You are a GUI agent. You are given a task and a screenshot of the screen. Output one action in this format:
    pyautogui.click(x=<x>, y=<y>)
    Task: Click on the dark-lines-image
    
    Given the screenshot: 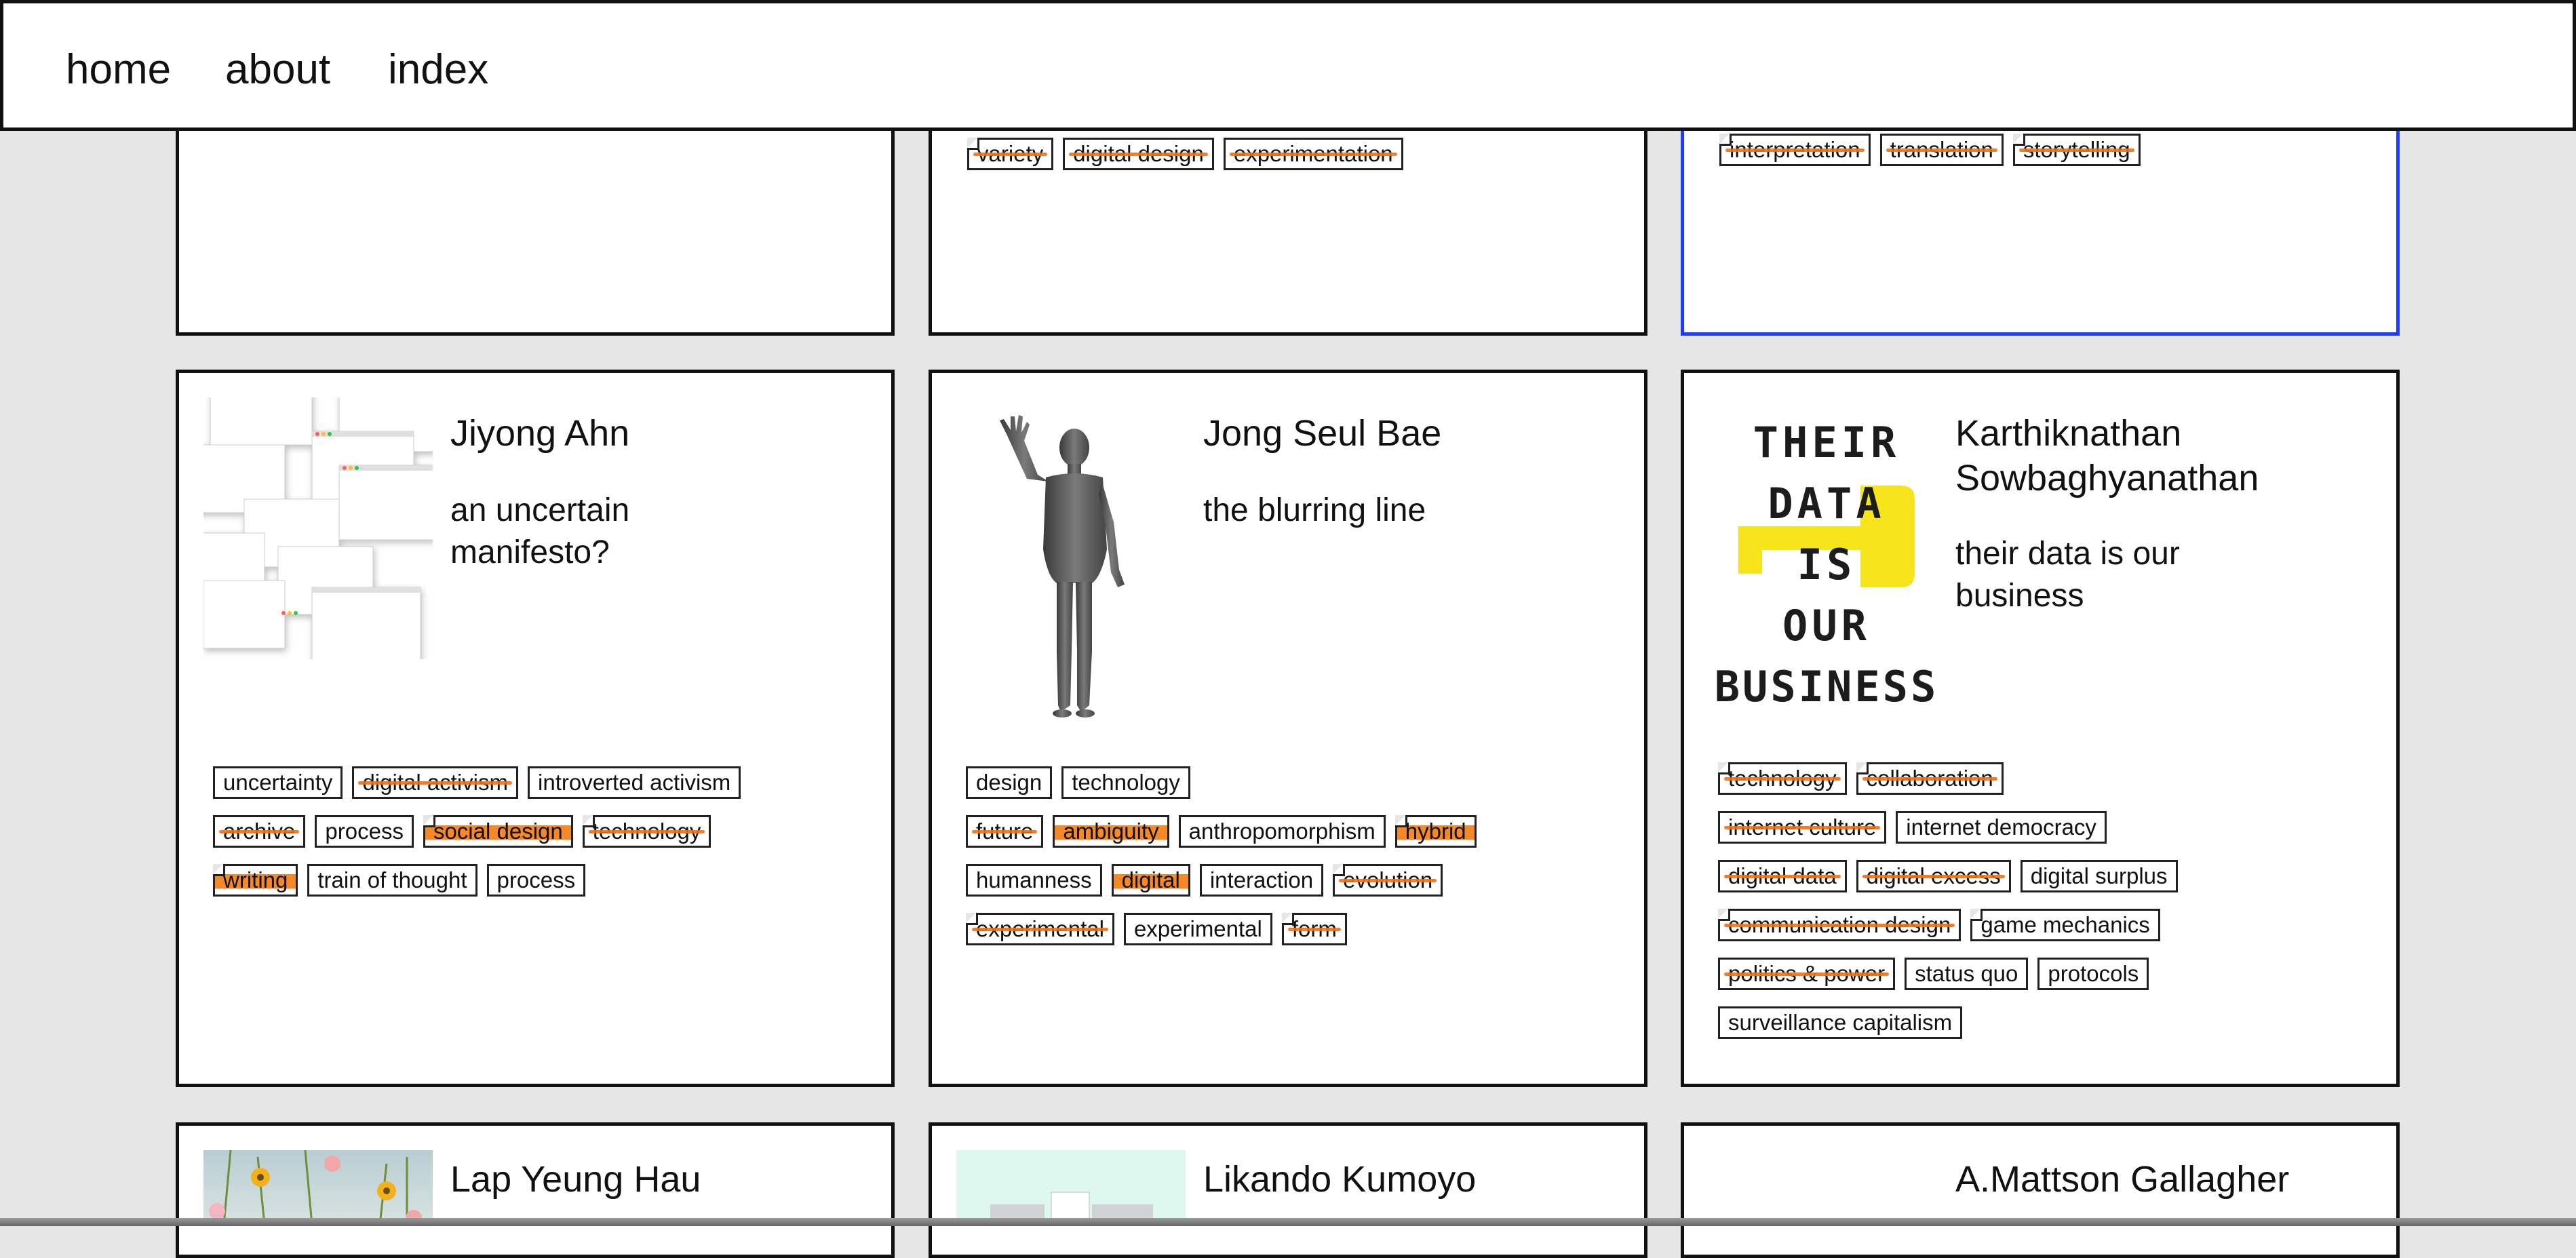 What is the action you would take?
    pyautogui.click(x=1823, y=1187)
    